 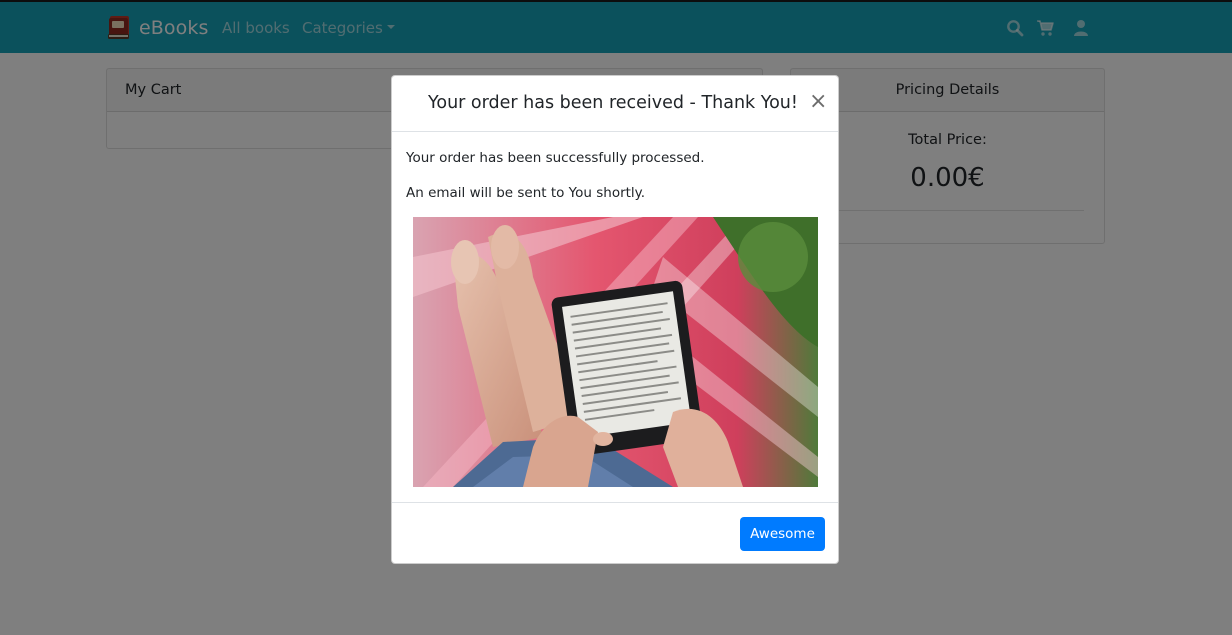 I want to click on close-icon: ×, so click(x=818, y=102).